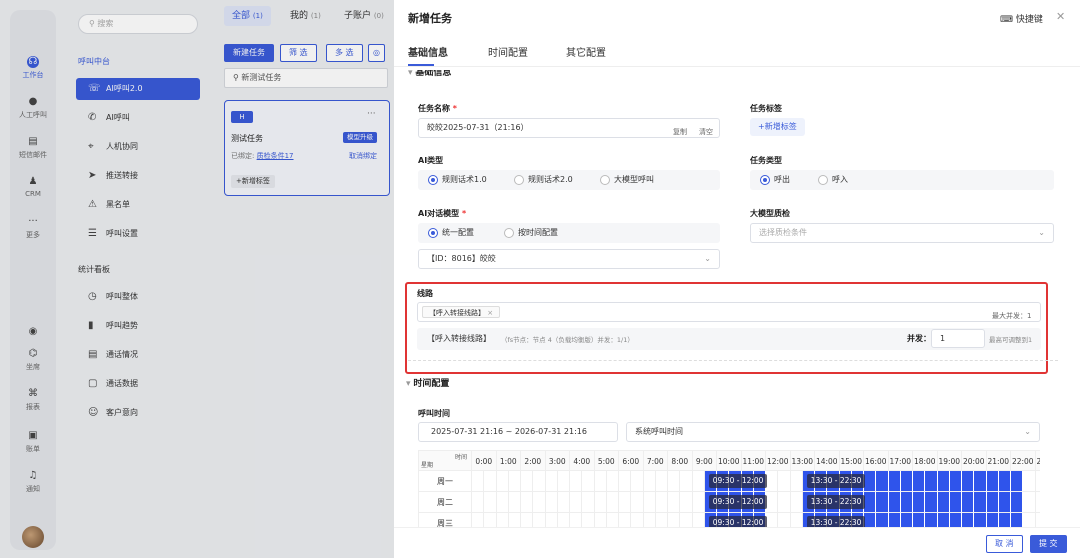  What do you see at coordinates (490, 313) in the screenshot?
I see `chip-close-icon: ×` at bounding box center [490, 313].